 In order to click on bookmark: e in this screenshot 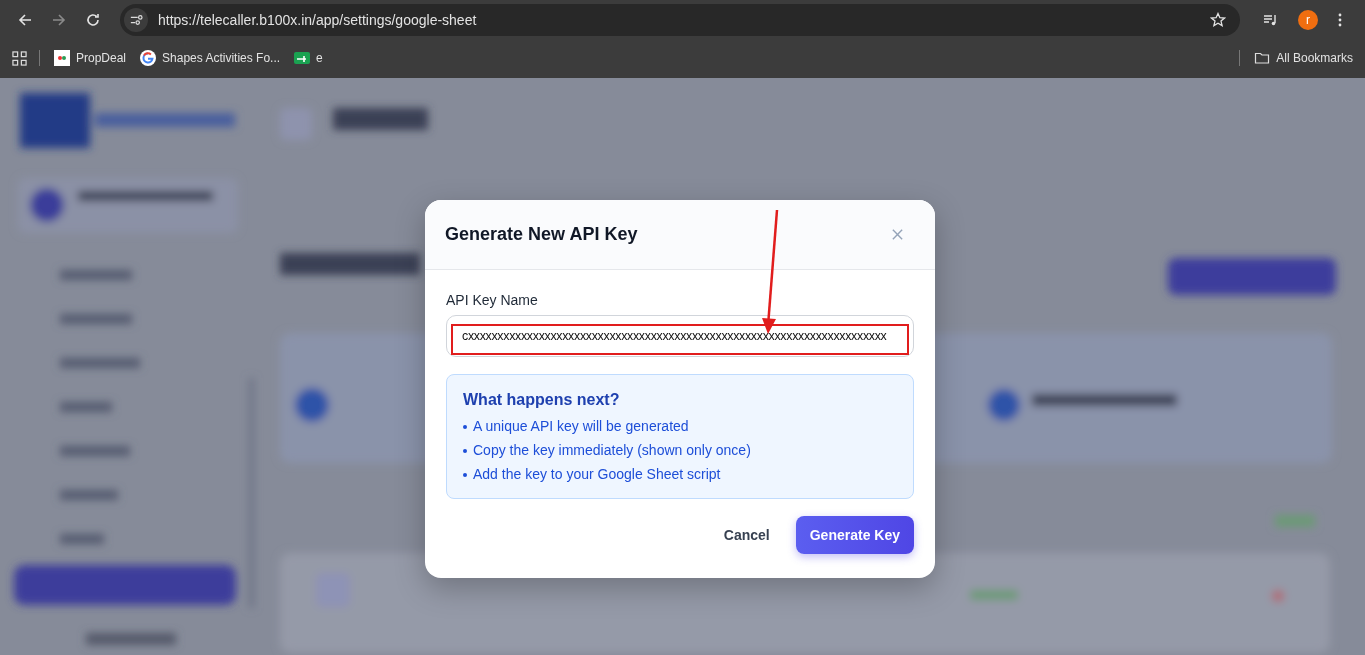, I will do `click(308, 58)`.